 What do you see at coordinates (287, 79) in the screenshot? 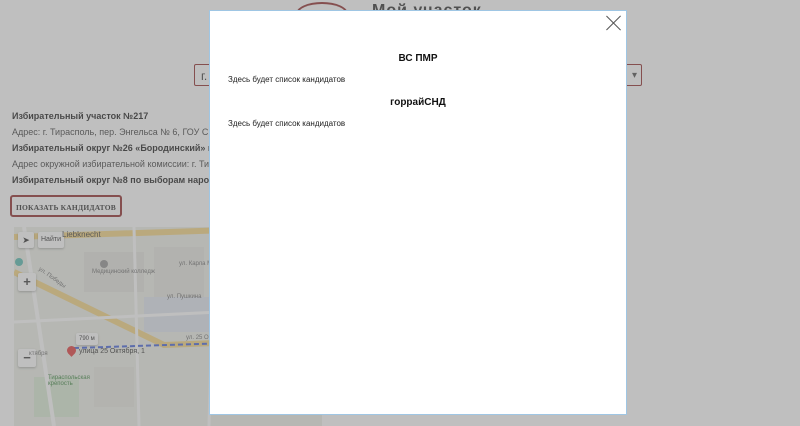
I see `section-text-vs-pmr: Здесь будет список кандидатов` at bounding box center [287, 79].